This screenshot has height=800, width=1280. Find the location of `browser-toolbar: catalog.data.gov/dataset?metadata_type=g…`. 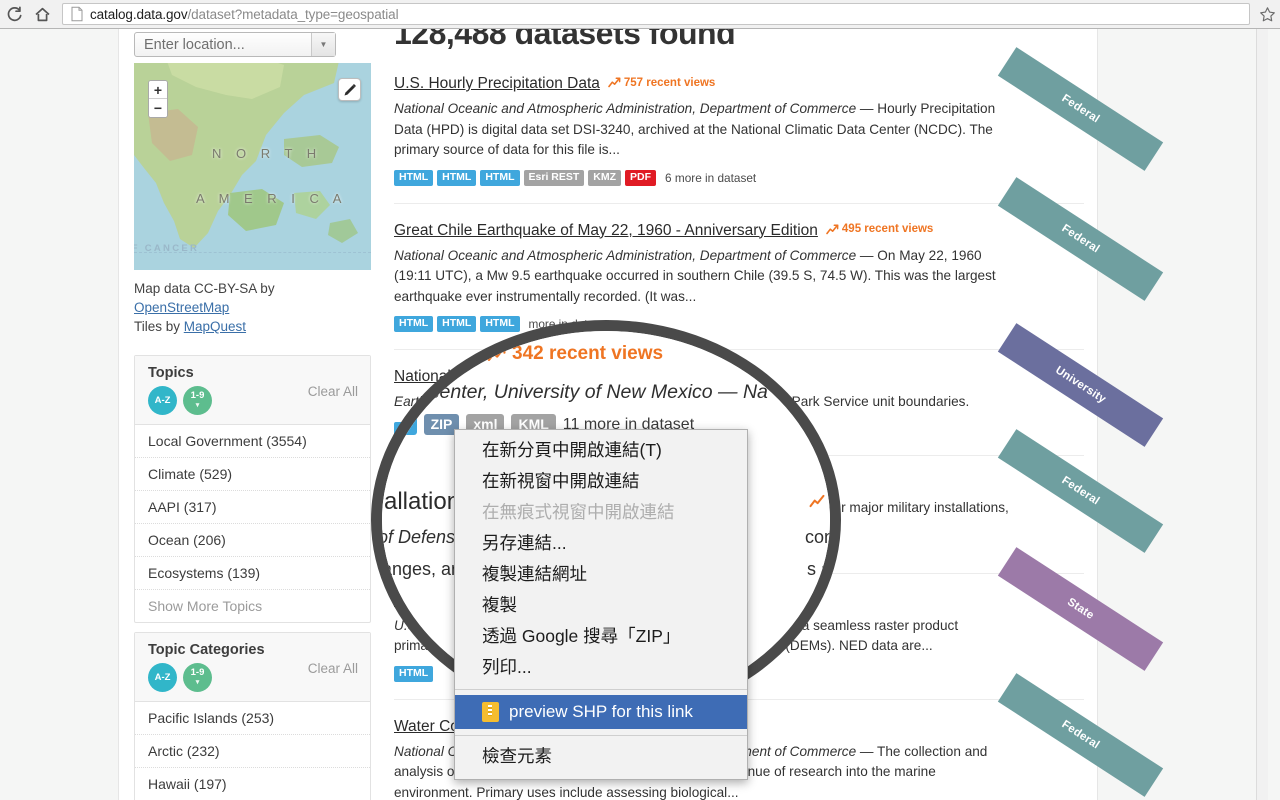

browser-toolbar: catalog.data.gov/dataset?metadata_type=g… is located at coordinates (640, 14).